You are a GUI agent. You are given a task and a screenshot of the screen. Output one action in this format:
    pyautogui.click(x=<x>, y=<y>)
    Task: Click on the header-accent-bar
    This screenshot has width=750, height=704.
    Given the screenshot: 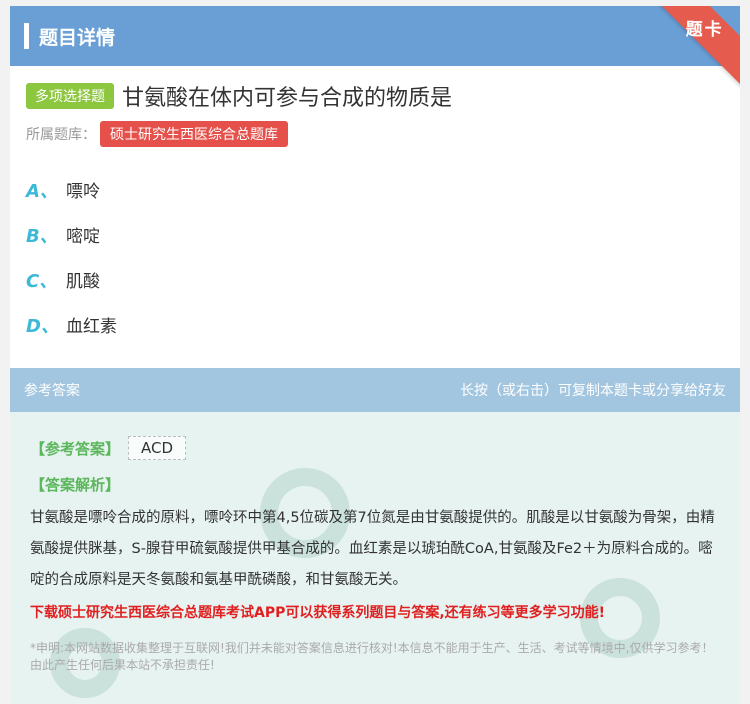 What is the action you would take?
    pyautogui.click(x=26, y=36)
    